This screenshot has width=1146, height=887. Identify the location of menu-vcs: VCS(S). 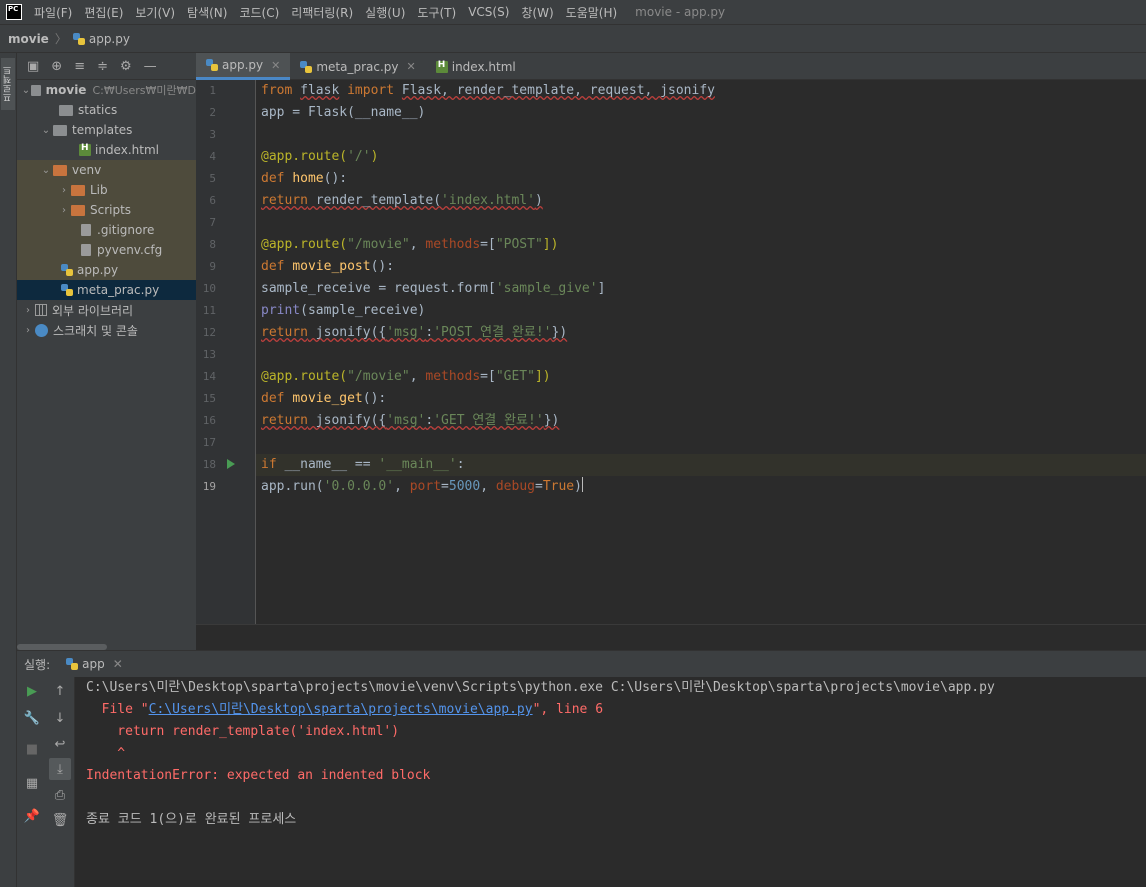
(488, 12).